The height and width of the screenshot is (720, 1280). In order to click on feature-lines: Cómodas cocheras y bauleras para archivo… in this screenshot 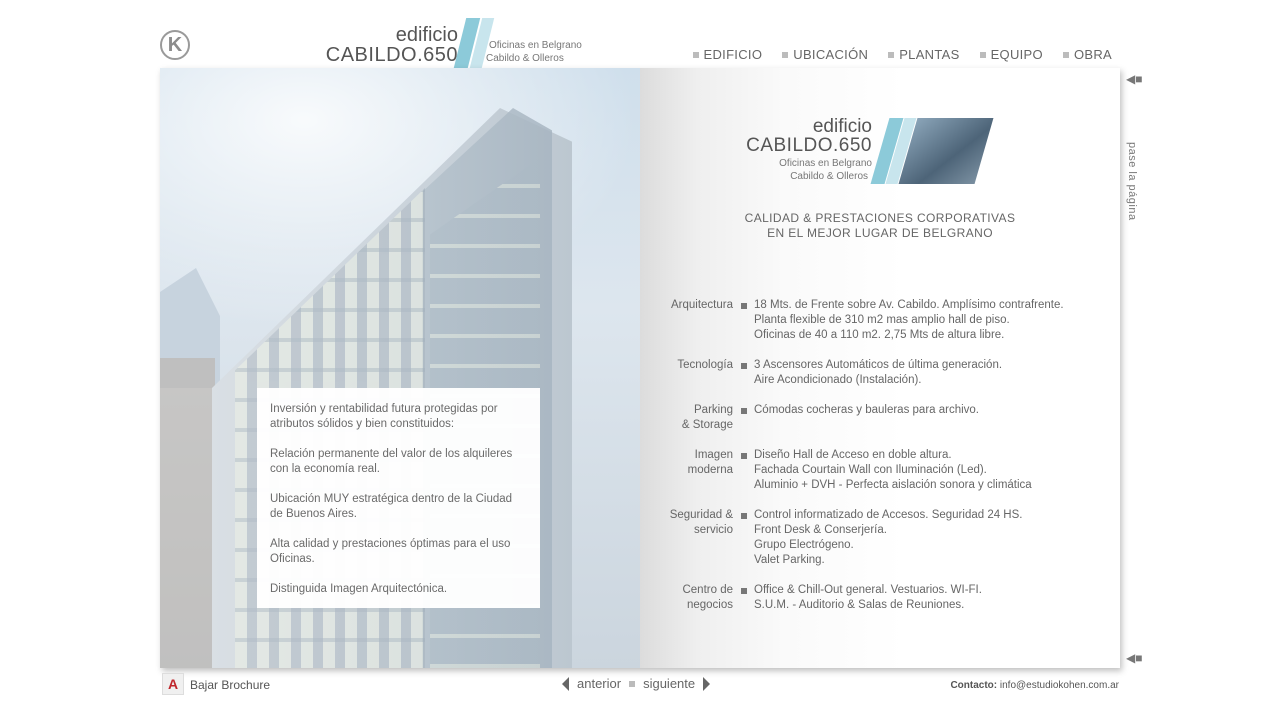, I will do `click(937, 418)`.